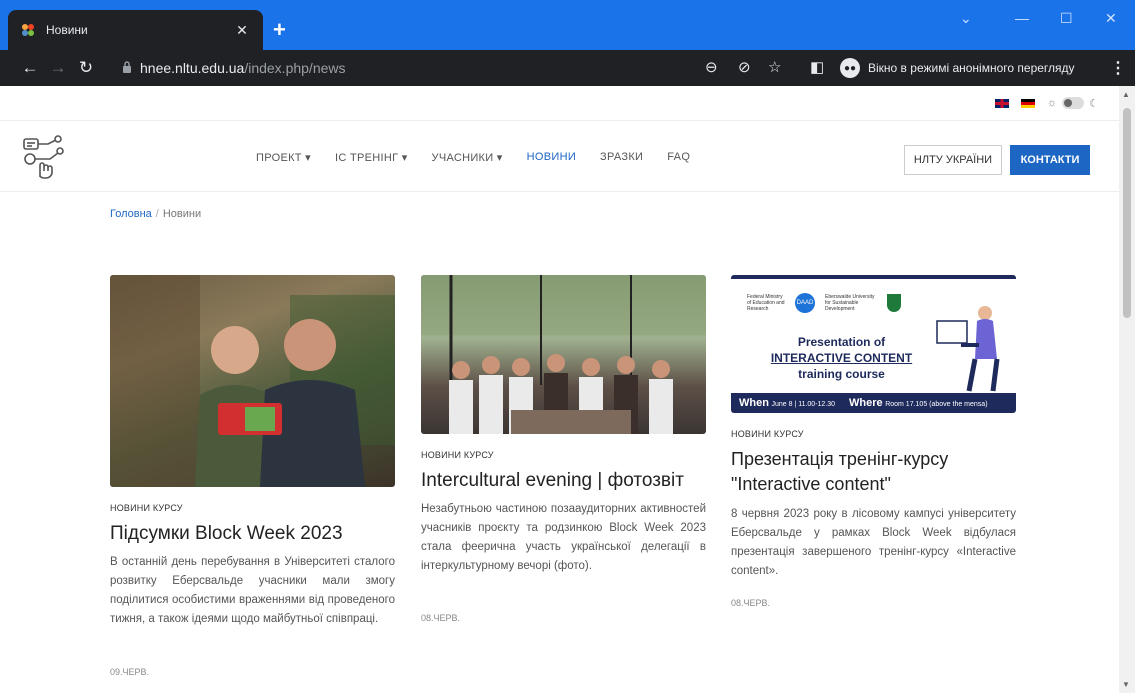 The width and height of the screenshot is (1135, 693). Describe the element at coordinates (744, 67) in the screenshot. I see `eye-blocked-icon: ⊘` at that location.